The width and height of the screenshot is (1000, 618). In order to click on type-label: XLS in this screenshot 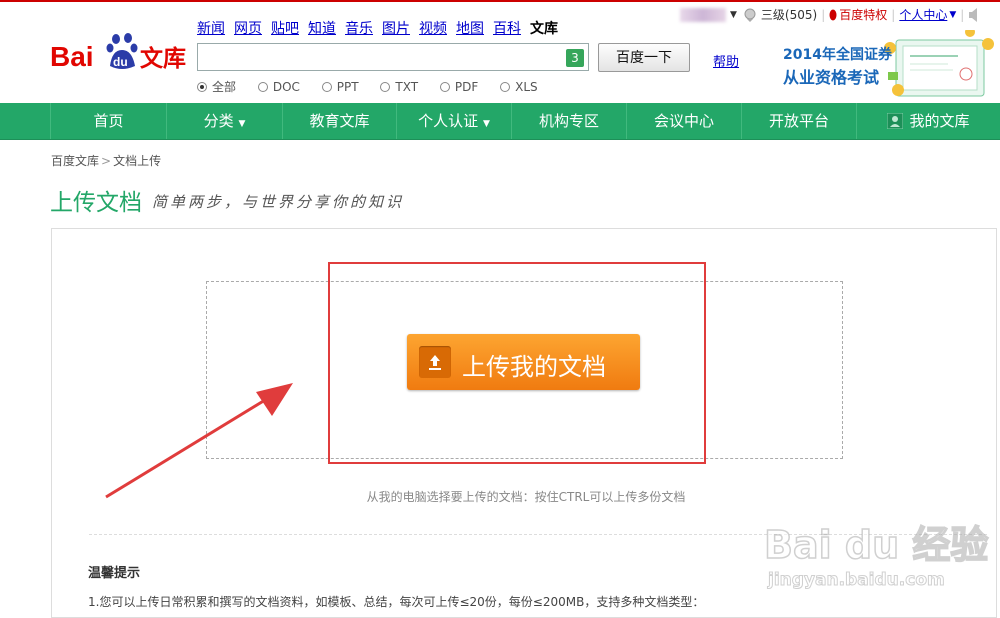, I will do `click(526, 86)`.